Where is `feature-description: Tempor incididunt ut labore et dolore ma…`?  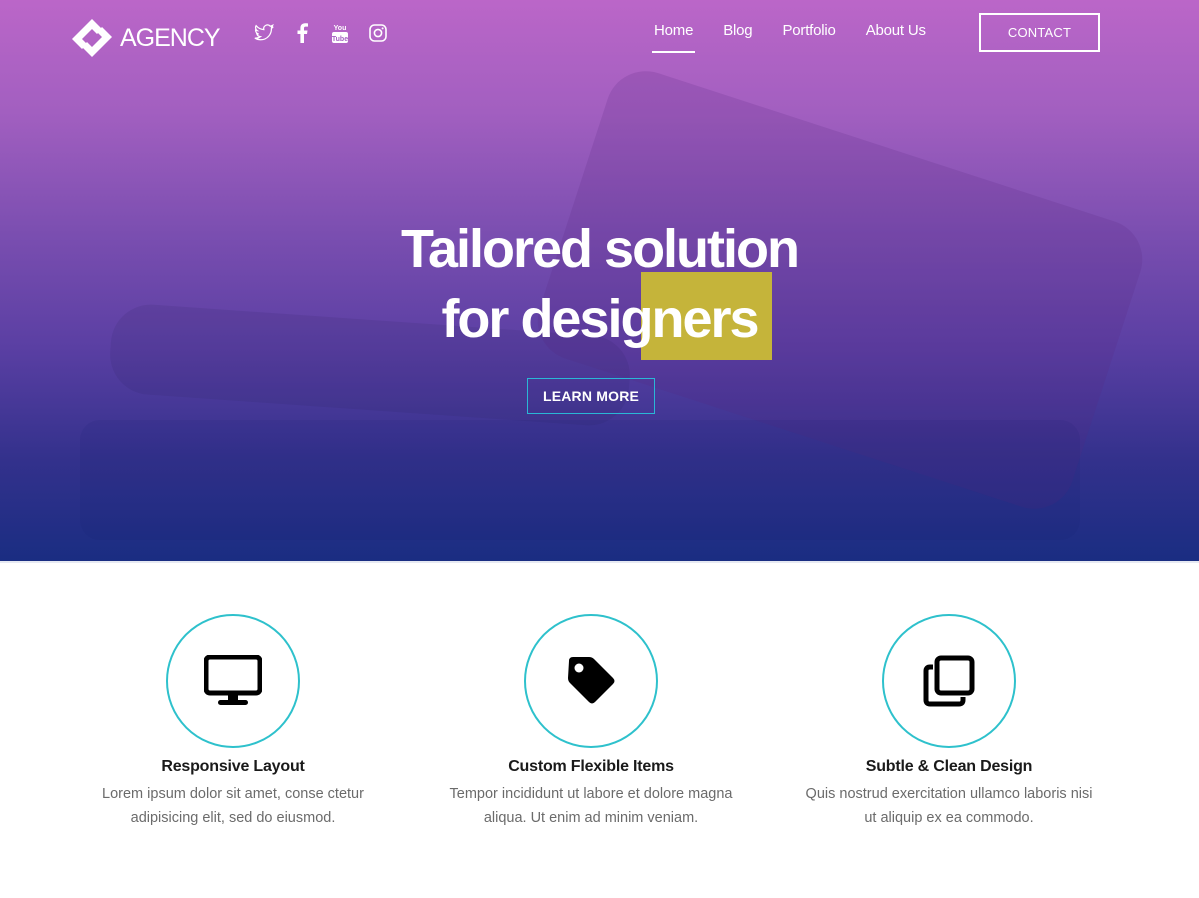
feature-description: Tempor incididunt ut labore et dolore ma… is located at coordinates (591, 806).